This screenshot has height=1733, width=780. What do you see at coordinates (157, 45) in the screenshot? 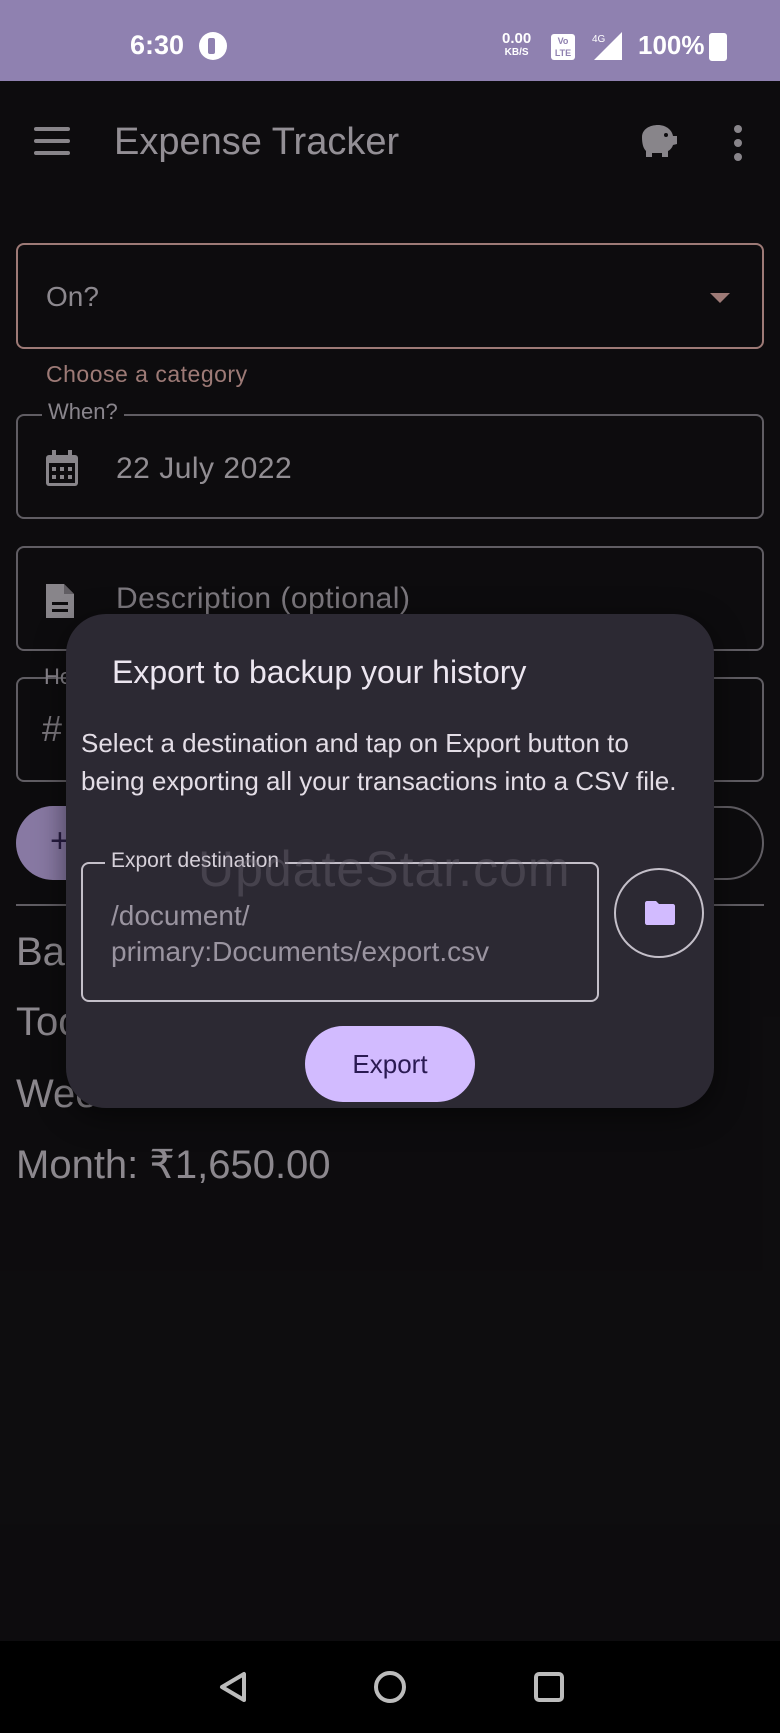
I see `status-time: 6:30` at bounding box center [157, 45].